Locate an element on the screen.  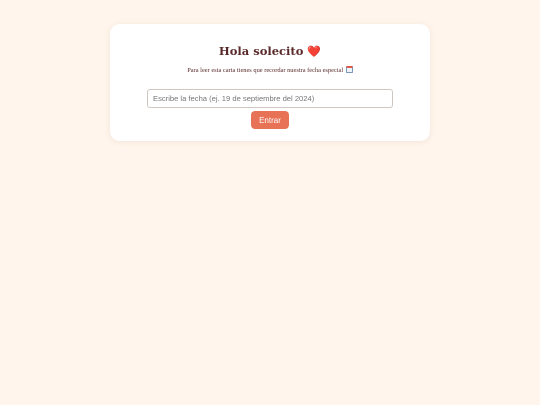
enter-button: Entrar is located at coordinates (270, 120).